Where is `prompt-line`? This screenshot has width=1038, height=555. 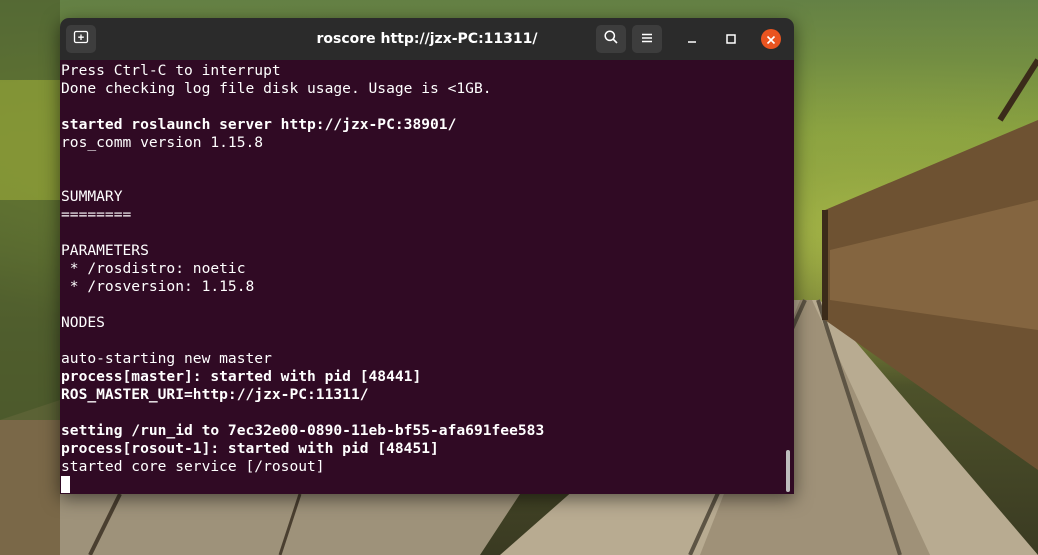 prompt-line is located at coordinates (302, 485).